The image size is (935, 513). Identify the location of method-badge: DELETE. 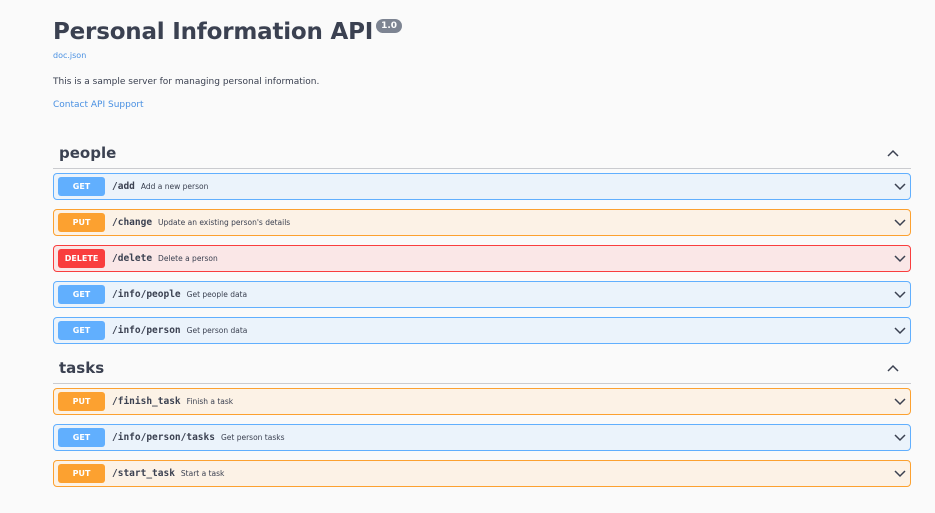
(81, 258).